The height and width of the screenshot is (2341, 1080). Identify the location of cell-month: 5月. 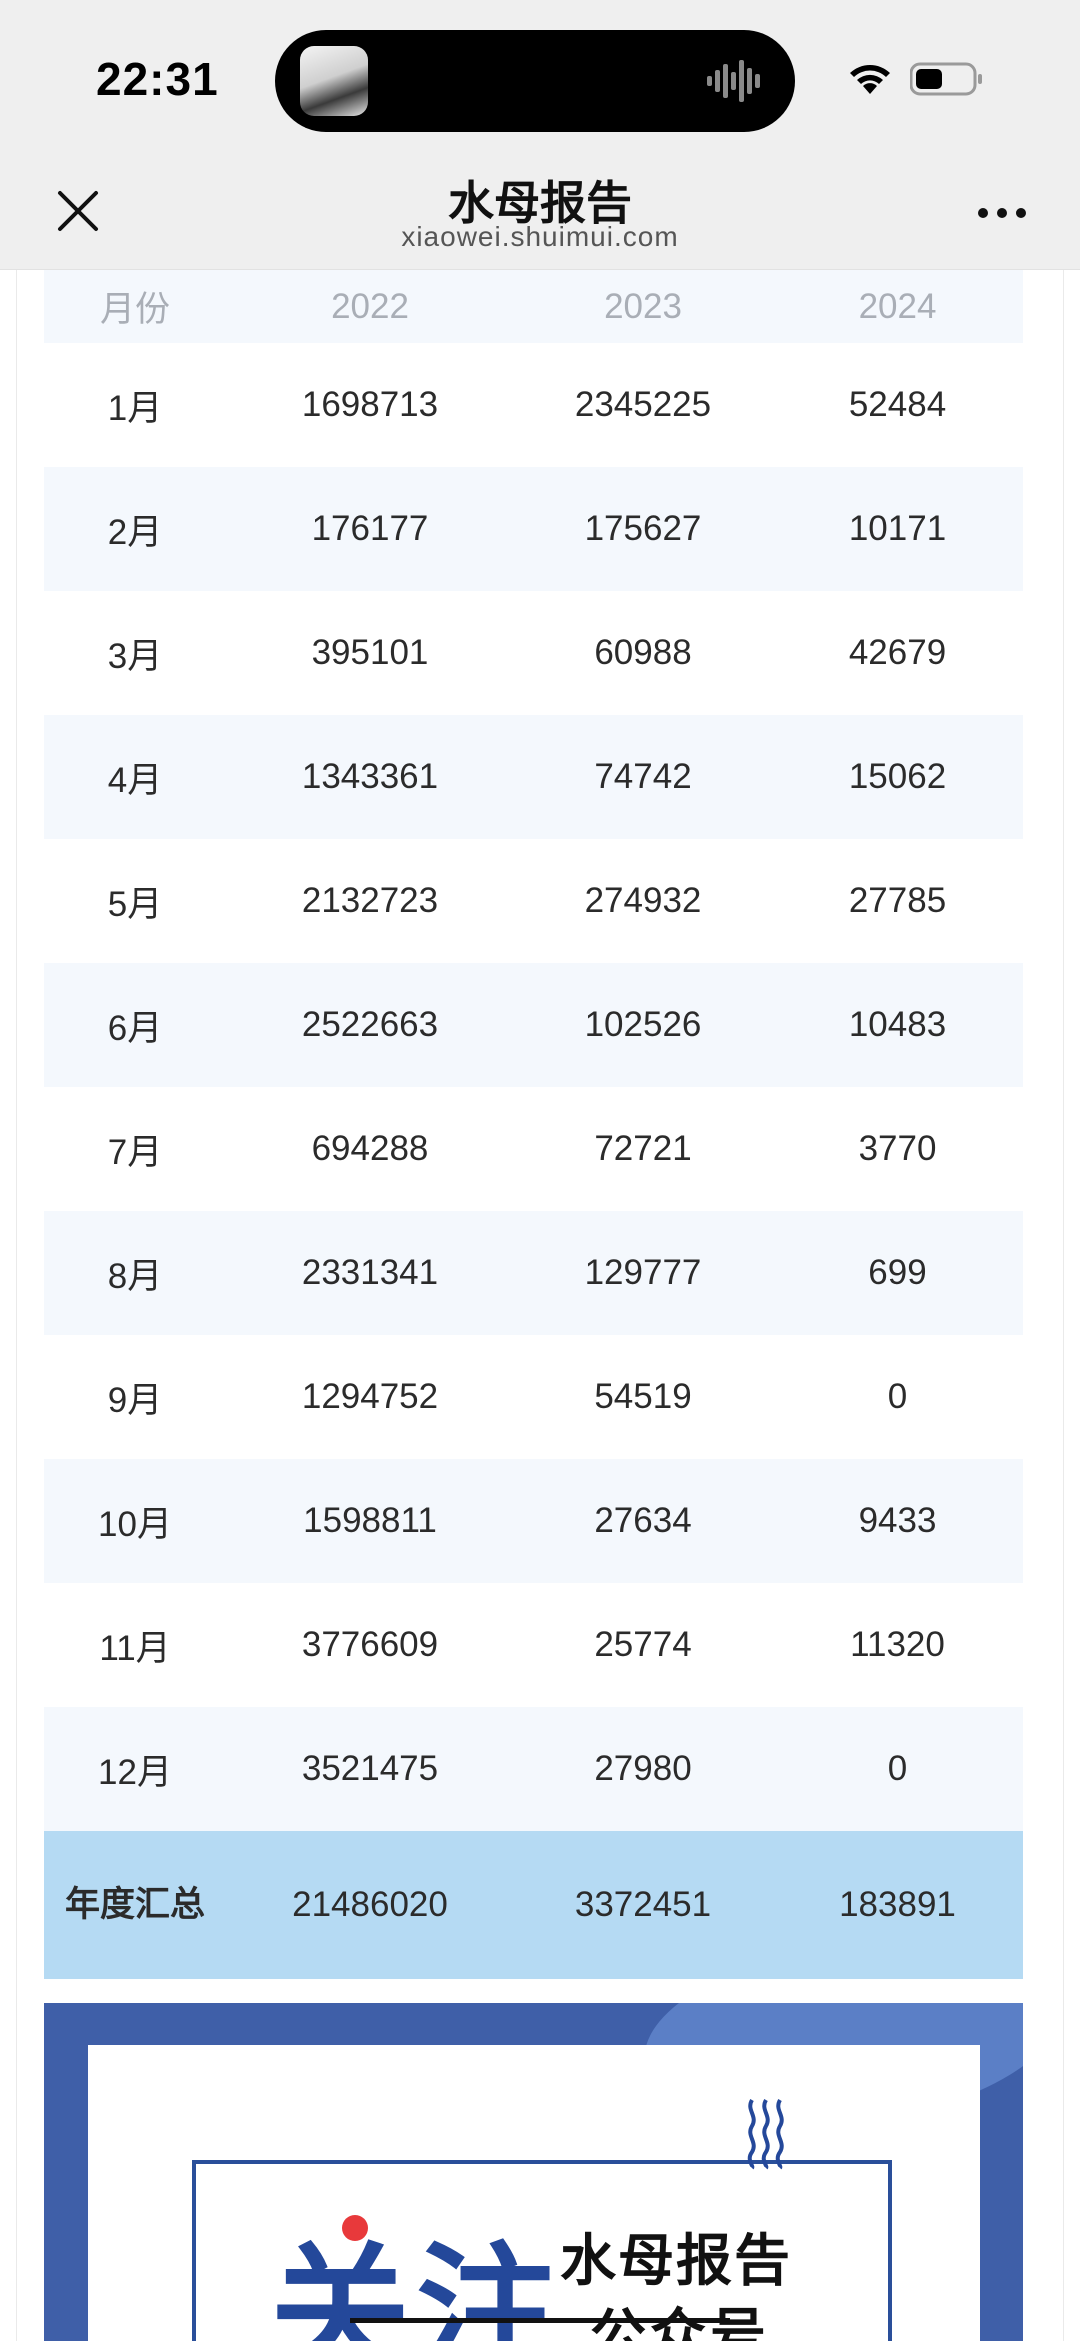
(135, 904).